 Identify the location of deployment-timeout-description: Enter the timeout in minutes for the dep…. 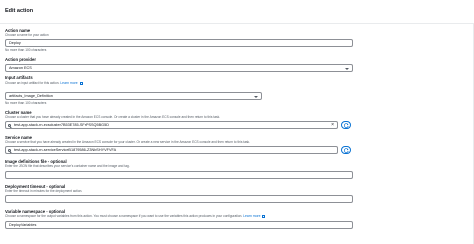
(44, 191).